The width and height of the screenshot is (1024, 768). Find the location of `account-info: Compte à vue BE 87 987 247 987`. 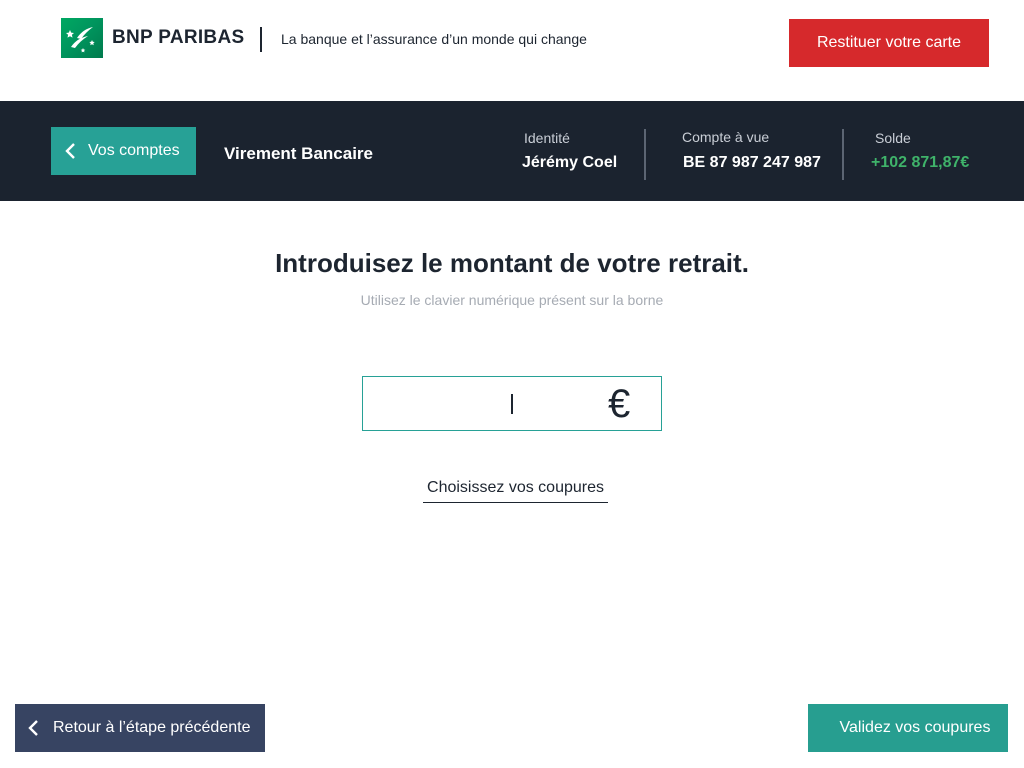

account-info: Compte à vue BE 87 987 247 987 is located at coordinates (751, 150).